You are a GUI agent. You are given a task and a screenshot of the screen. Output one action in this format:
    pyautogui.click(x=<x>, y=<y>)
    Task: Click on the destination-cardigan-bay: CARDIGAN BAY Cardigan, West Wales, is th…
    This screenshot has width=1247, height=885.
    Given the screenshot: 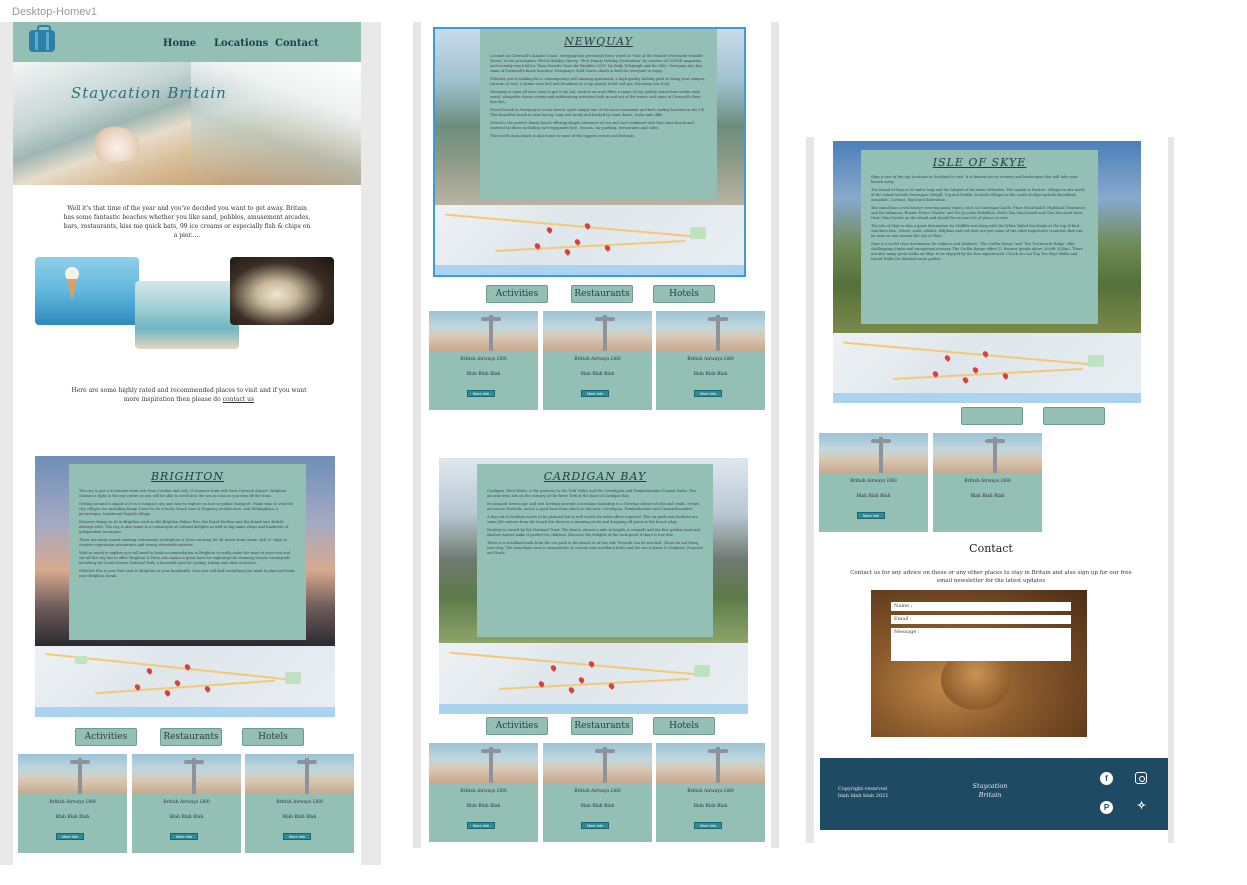 What is the action you would take?
    pyautogui.click(x=593, y=586)
    